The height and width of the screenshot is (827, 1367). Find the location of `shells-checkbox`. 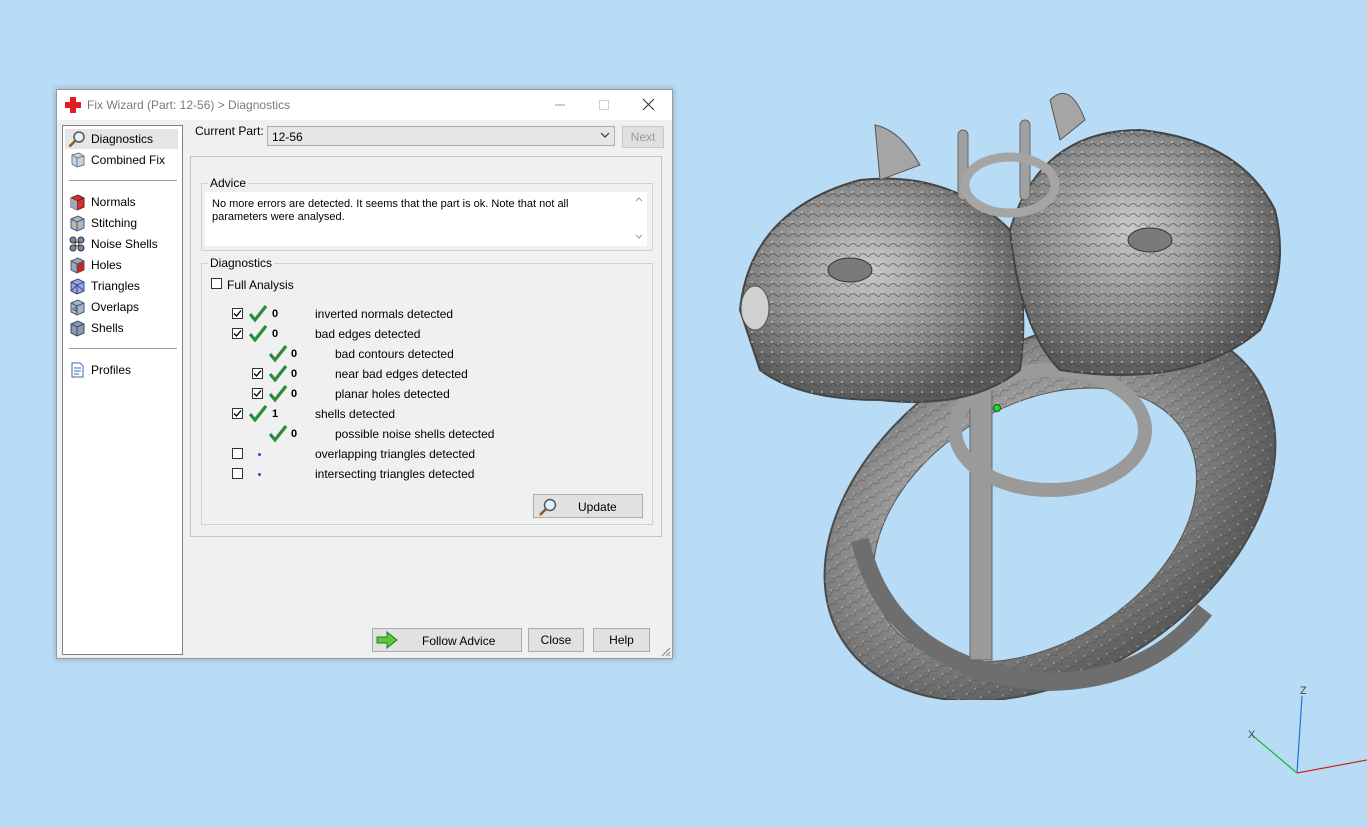

shells-checkbox is located at coordinates (237, 413).